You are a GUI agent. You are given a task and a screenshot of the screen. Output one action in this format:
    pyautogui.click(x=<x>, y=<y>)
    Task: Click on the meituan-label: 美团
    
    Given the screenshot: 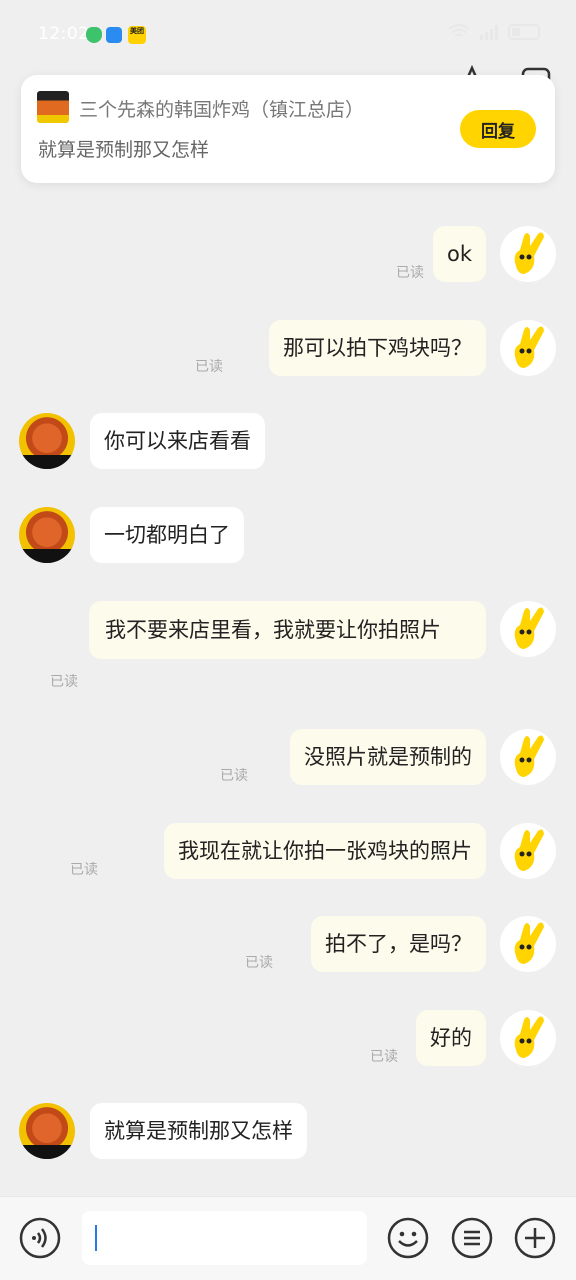 What is the action you would take?
    pyautogui.click(x=137, y=31)
    